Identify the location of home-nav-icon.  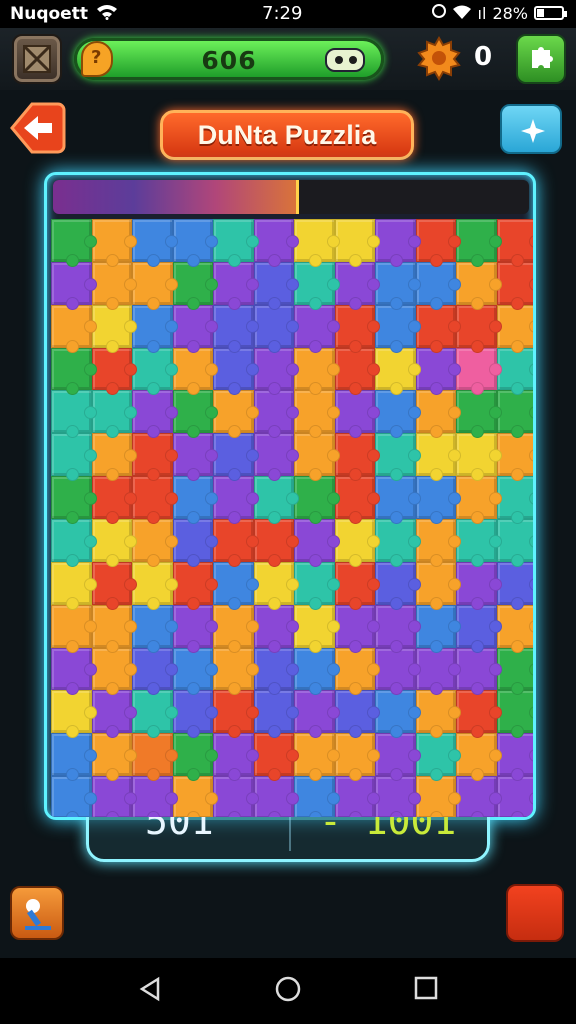
(288, 989).